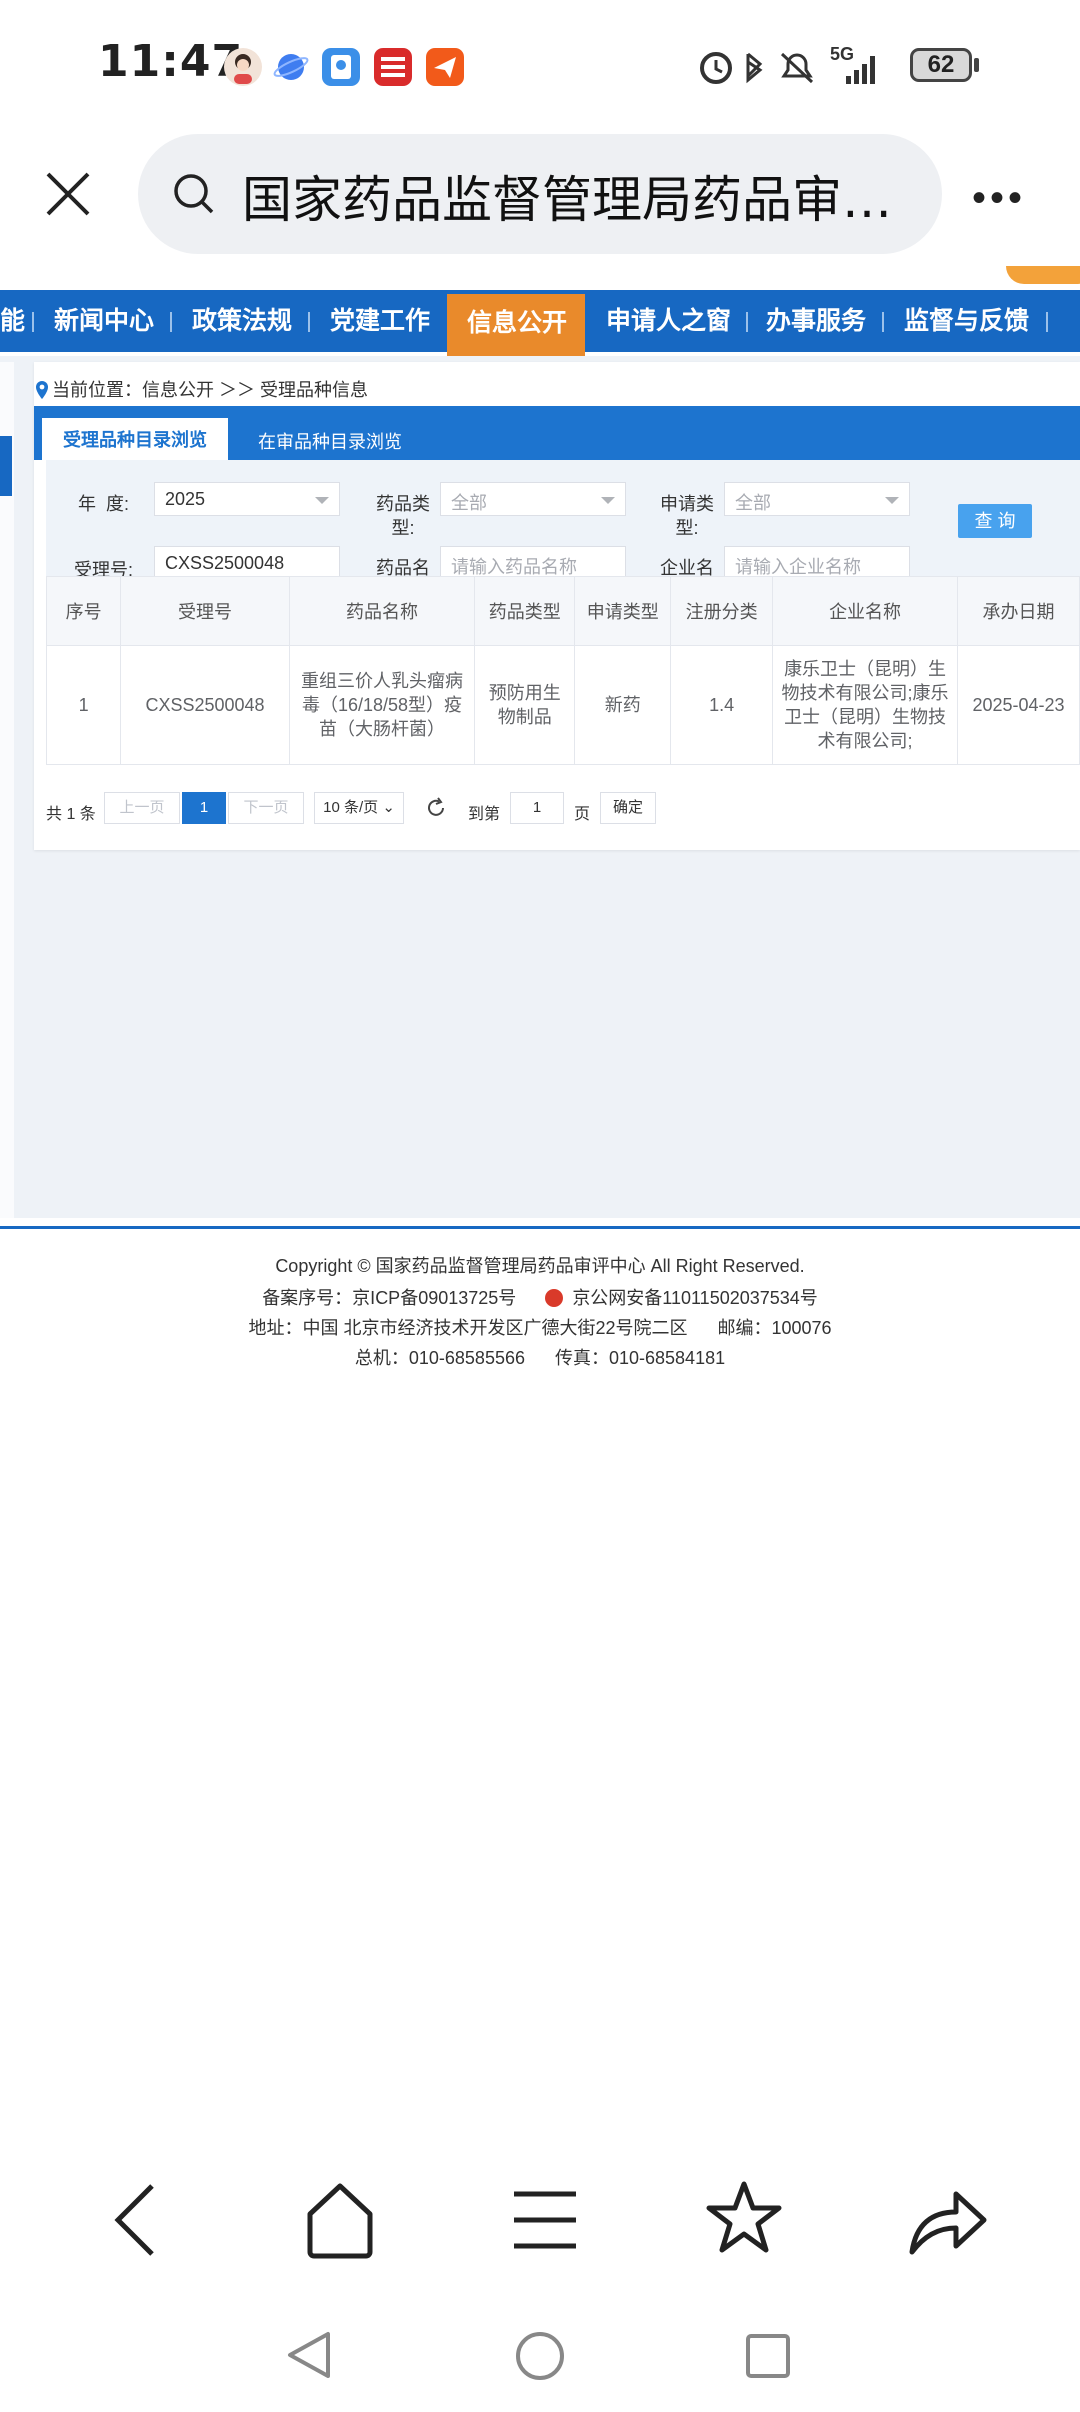  Describe the element at coordinates (403, 504) in the screenshot. I see `drug-type-label-line1: 药品类` at that location.